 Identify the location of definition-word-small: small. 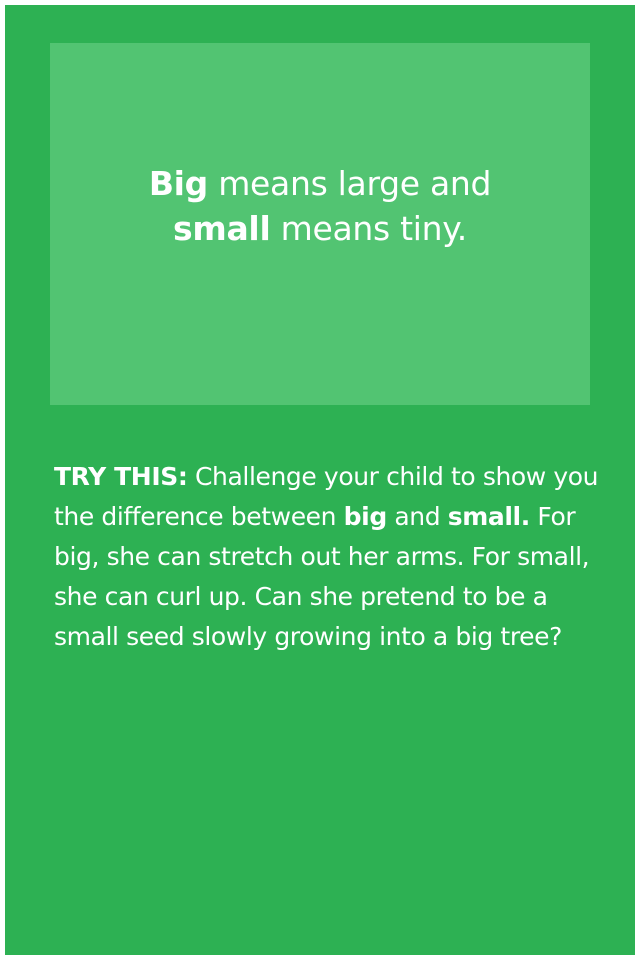
(222, 228).